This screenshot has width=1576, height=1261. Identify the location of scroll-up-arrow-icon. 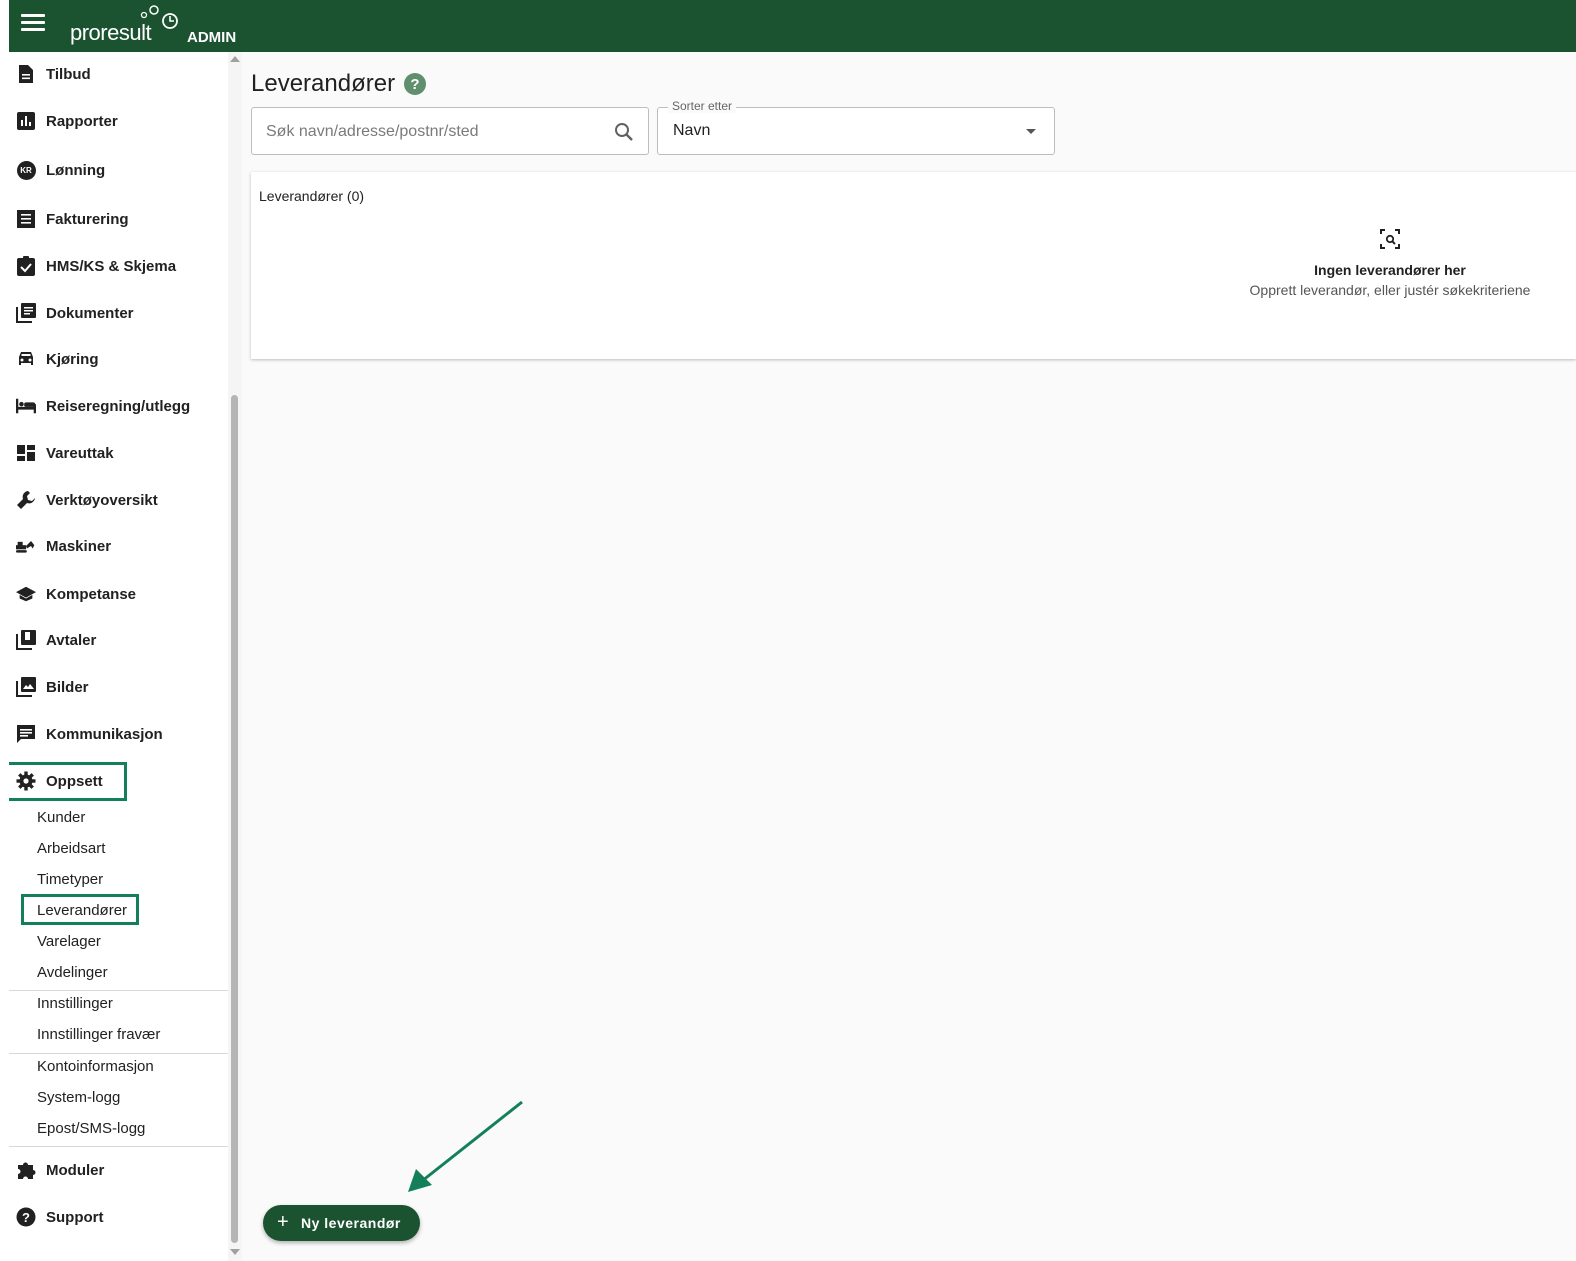
(235, 59).